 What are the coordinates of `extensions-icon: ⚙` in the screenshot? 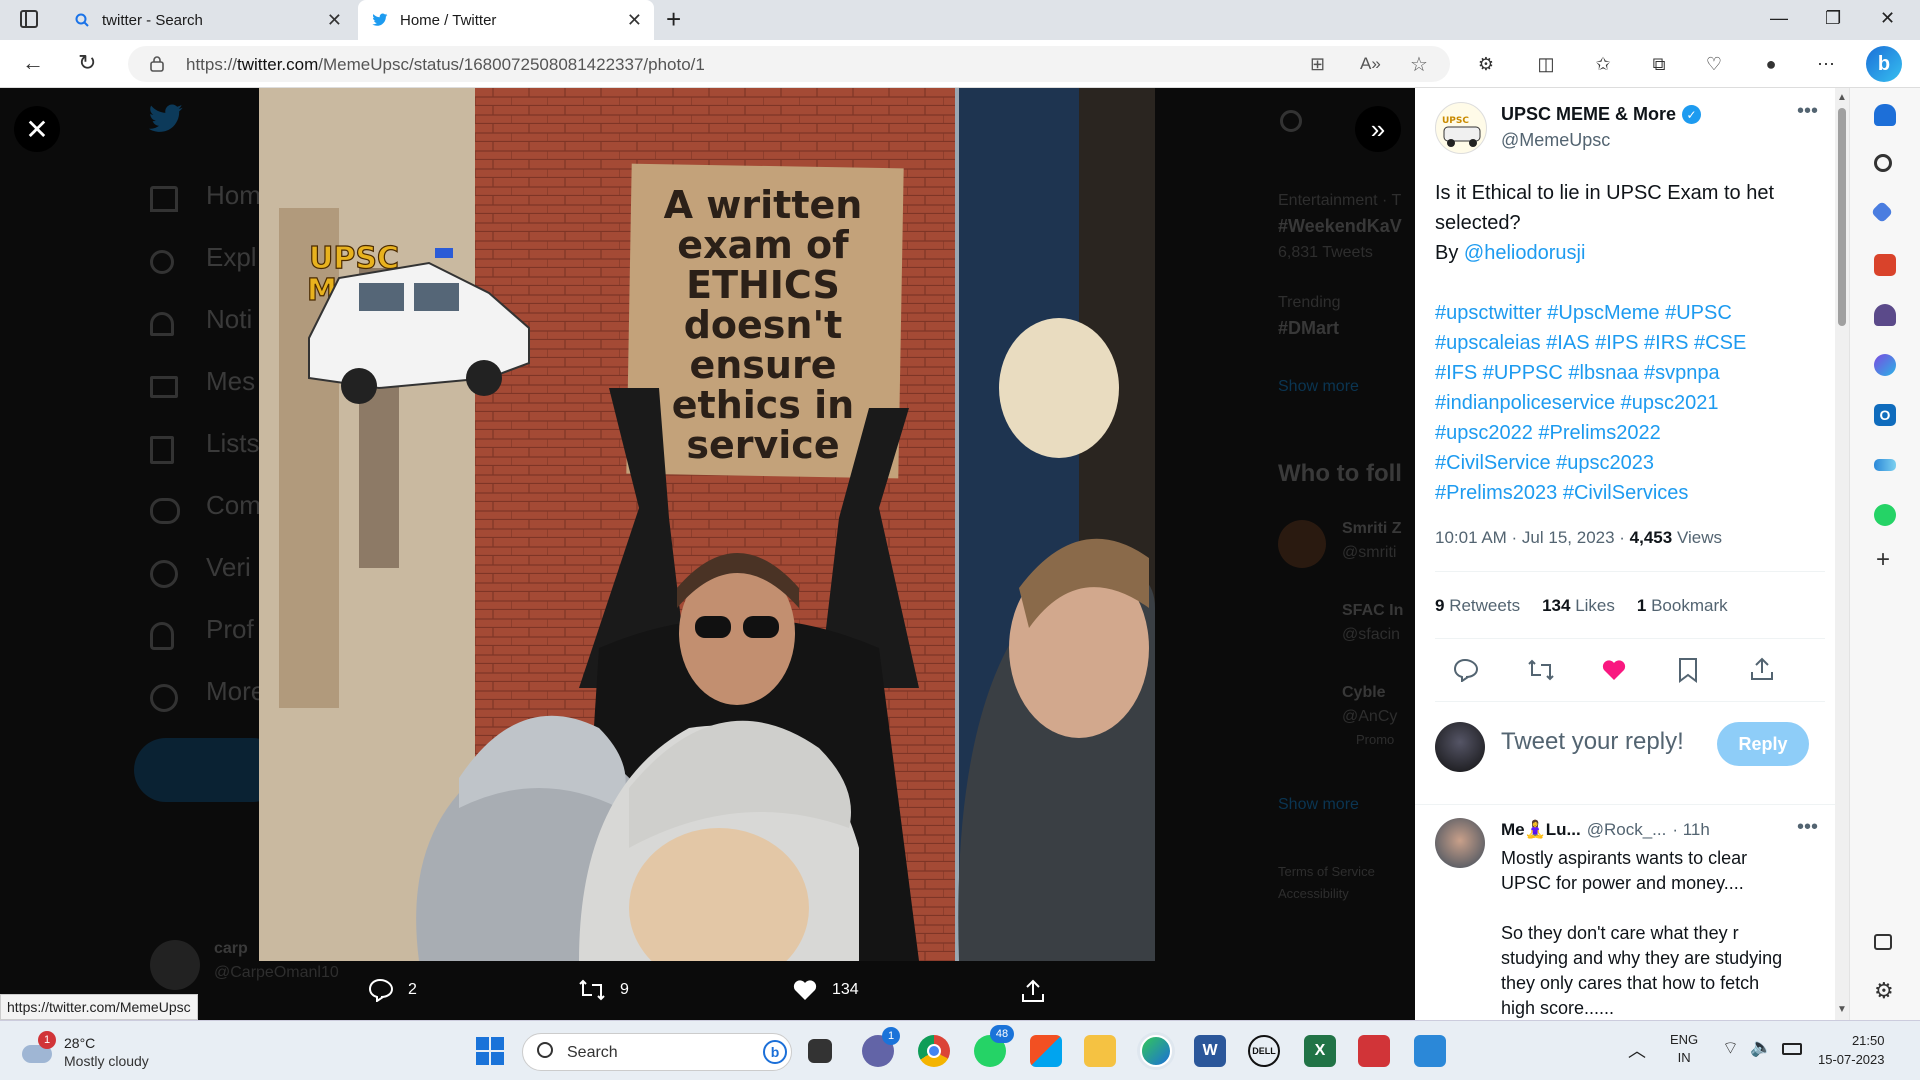 It's located at (1486, 64).